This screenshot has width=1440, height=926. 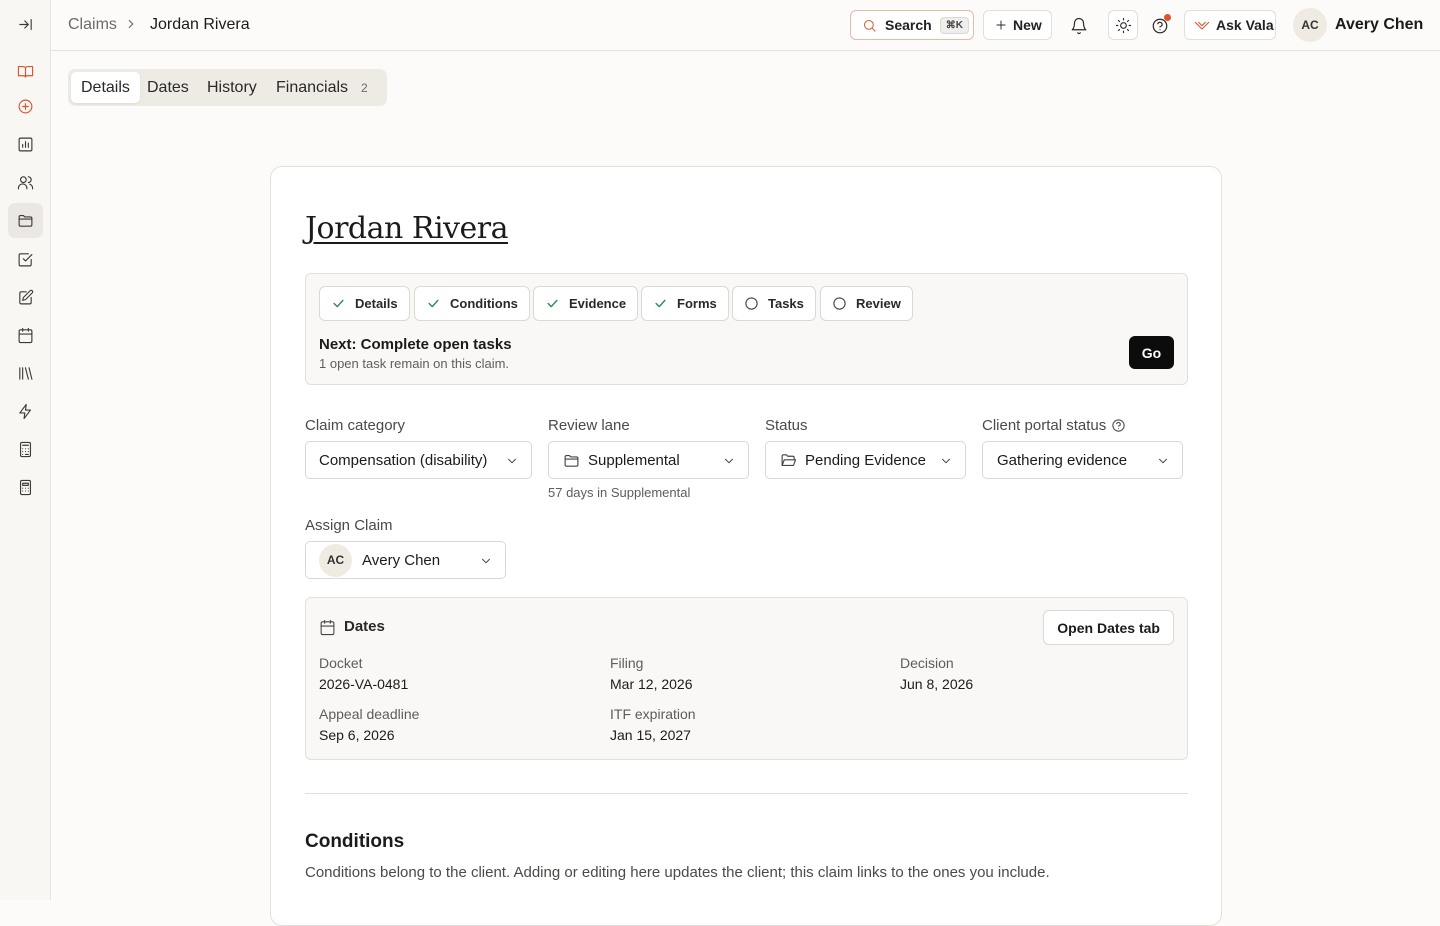 I want to click on tab-financials: Financials 2, so click(x=322, y=87).